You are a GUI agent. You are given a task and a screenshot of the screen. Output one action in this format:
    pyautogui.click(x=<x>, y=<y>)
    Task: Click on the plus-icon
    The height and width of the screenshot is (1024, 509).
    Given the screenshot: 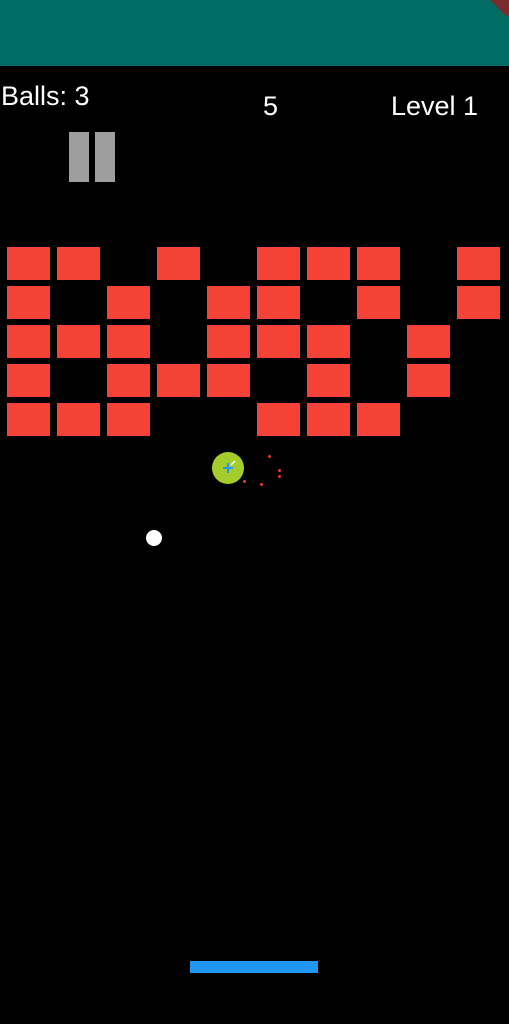 What is the action you would take?
    pyautogui.click(x=229, y=466)
    